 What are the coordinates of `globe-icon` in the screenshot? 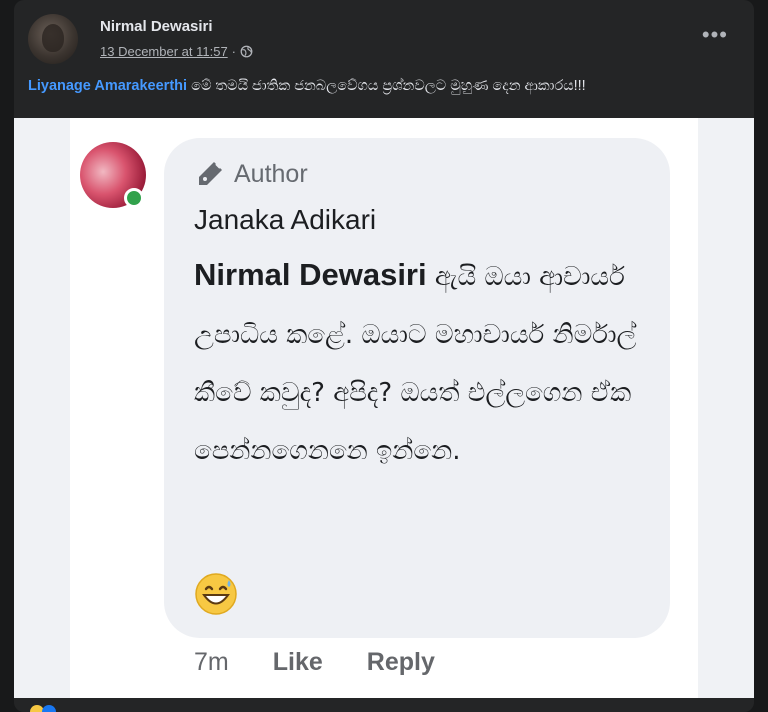 It's located at (246, 51).